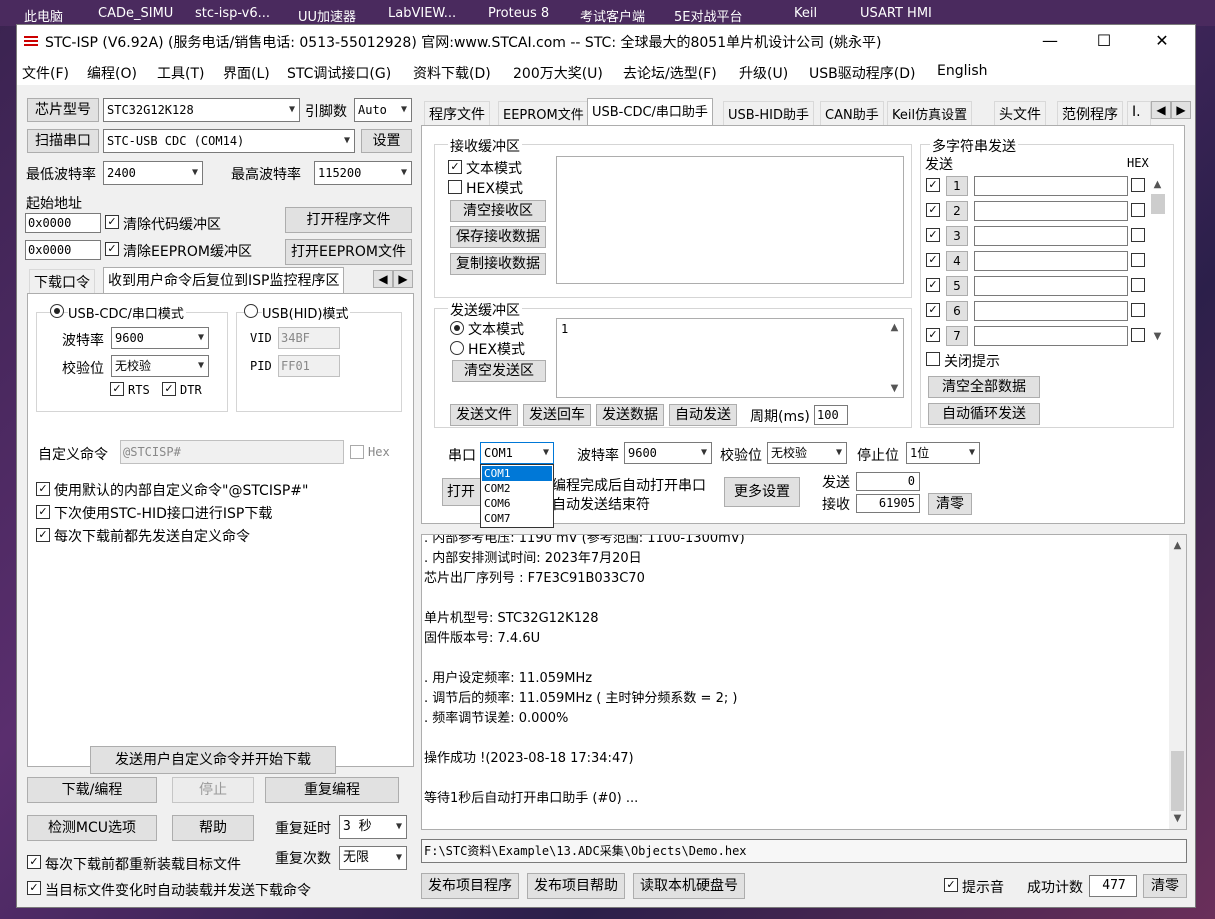 Image resolution: width=1215 pixels, height=919 pixels. What do you see at coordinates (224, 280) in the screenshot?
I see `tab-reset-isp: 收到用户命令后复位到ISP监控程序区` at bounding box center [224, 280].